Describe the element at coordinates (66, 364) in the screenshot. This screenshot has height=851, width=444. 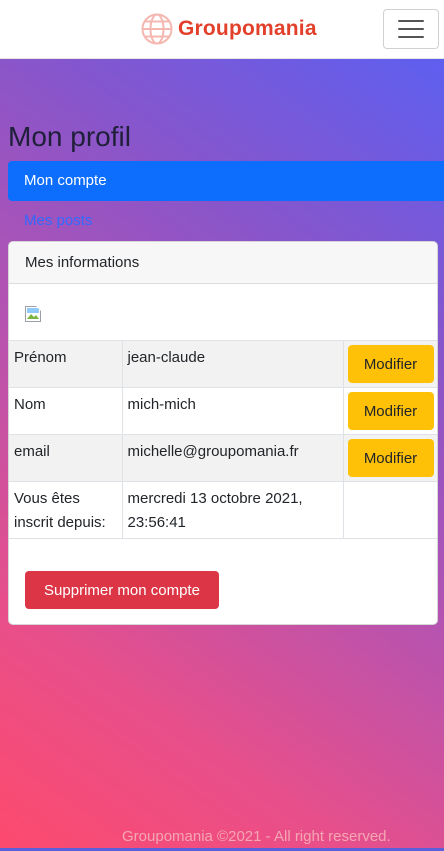
I see `field-label: Prénom` at that location.